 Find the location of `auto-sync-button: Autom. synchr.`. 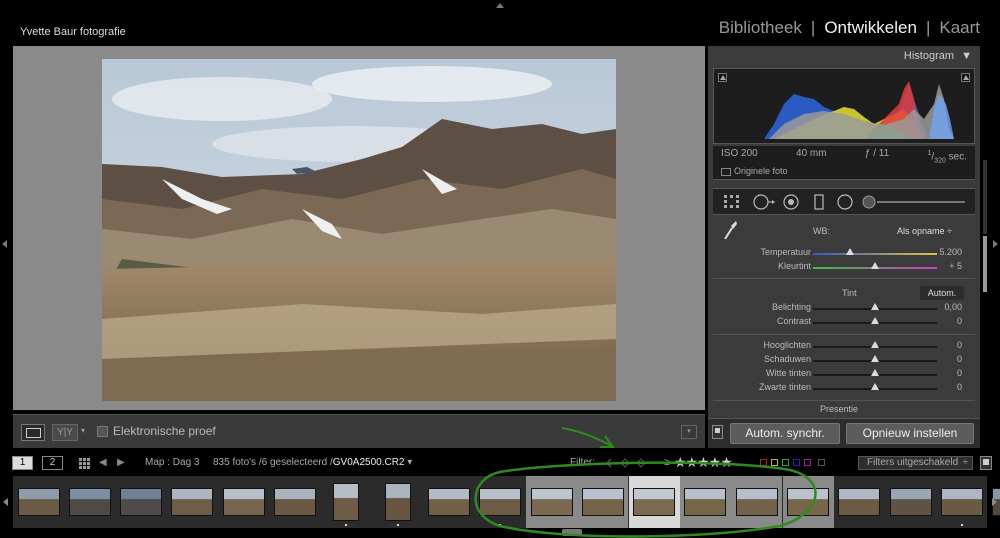

auto-sync-button: Autom. synchr. is located at coordinates (785, 433).